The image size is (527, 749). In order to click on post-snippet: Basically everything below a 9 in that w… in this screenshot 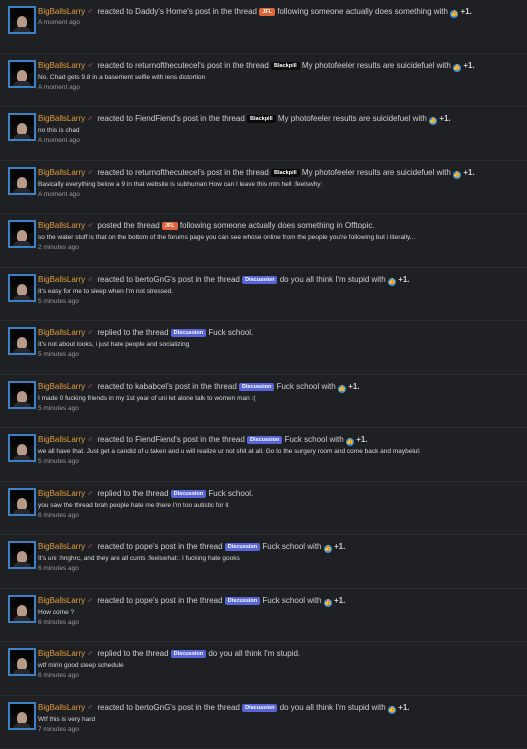, I will do `click(279, 184)`.